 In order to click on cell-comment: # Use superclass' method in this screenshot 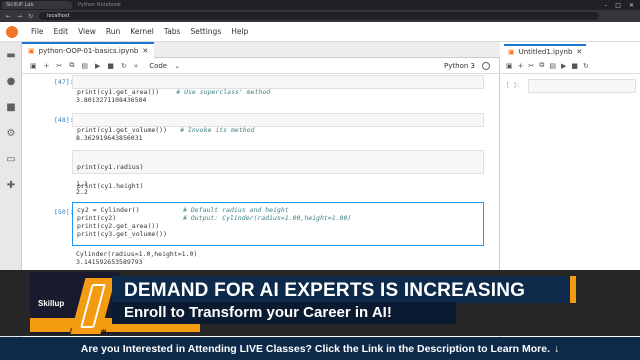, I will do `click(223, 92)`.